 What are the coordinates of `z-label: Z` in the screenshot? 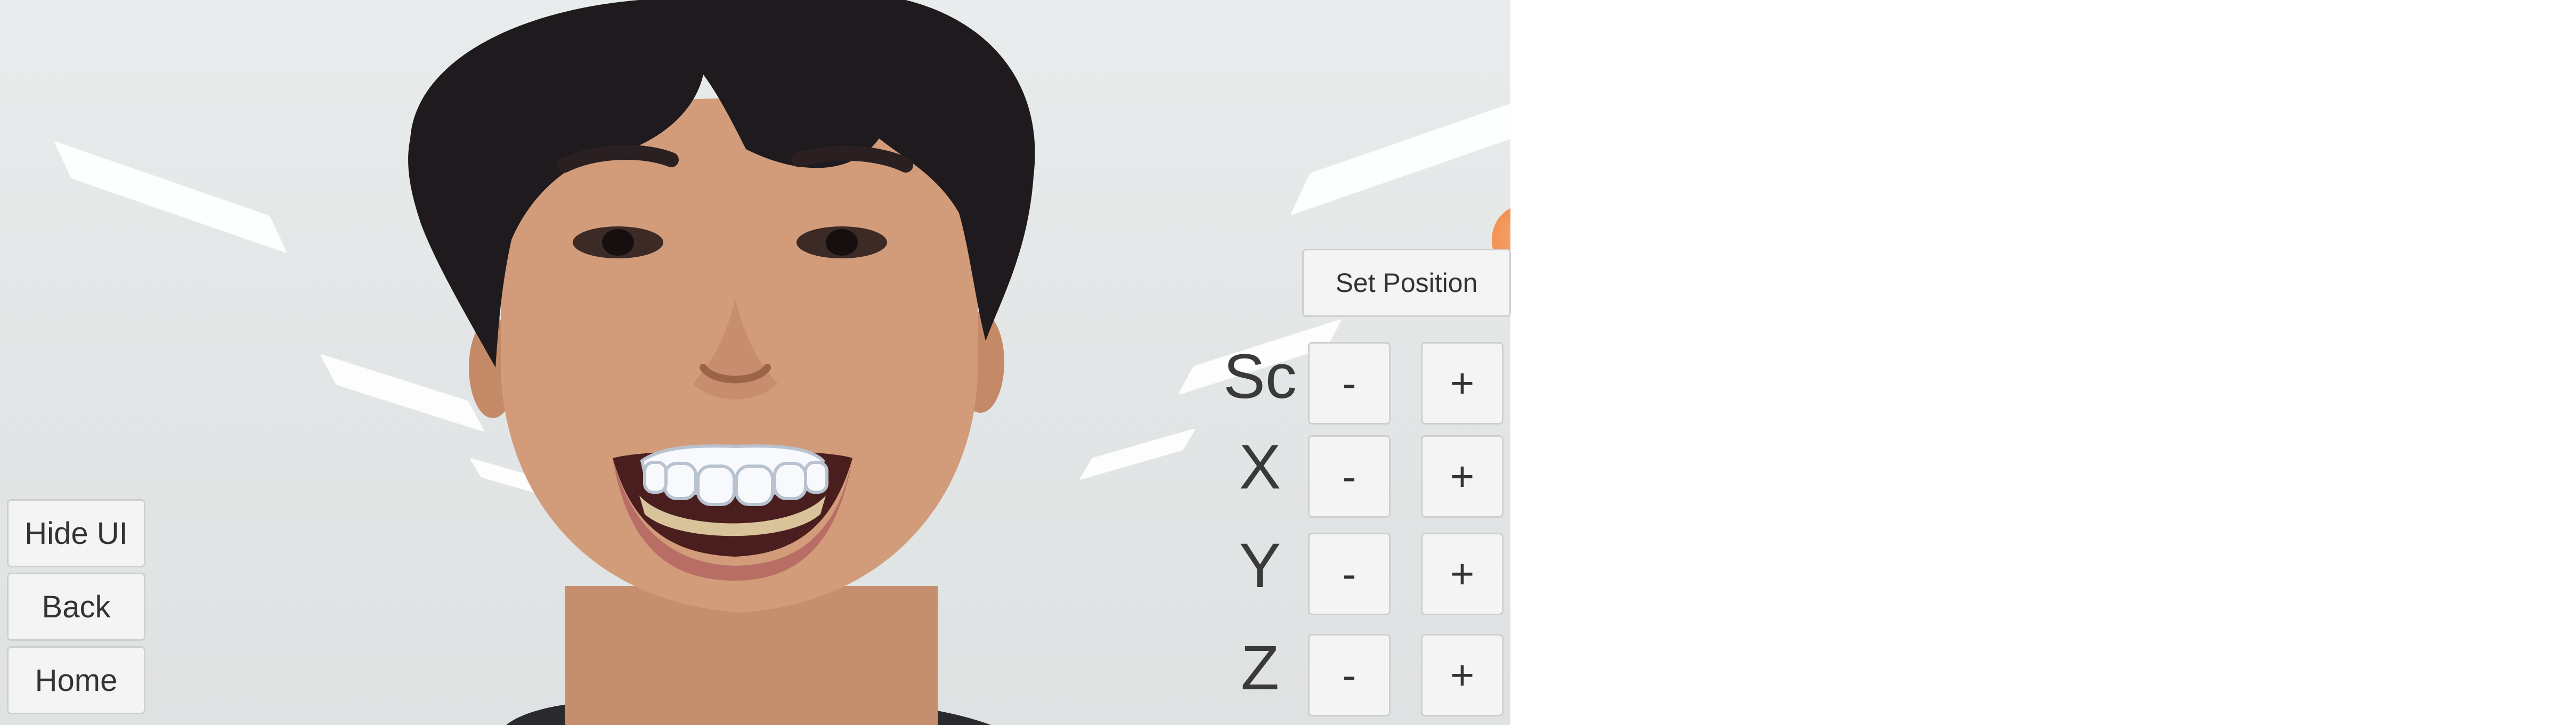 It's located at (1260, 668).